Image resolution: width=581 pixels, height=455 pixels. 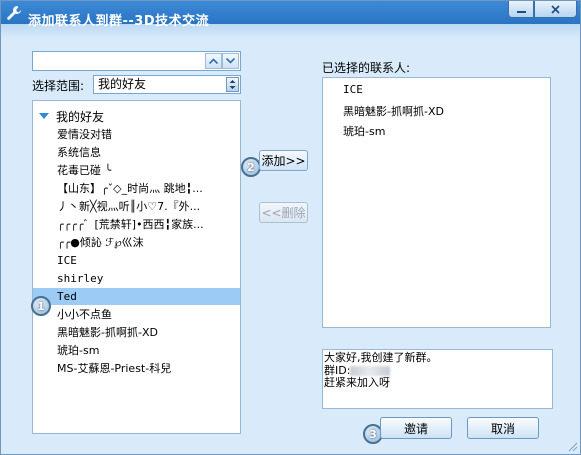 What do you see at coordinates (136, 260) in the screenshot?
I see `tree-item: ICE` at bounding box center [136, 260].